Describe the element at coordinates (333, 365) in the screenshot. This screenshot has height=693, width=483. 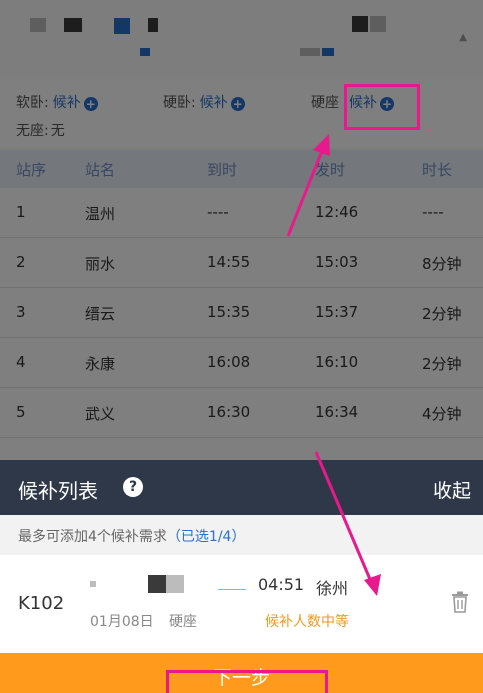
I see `tutorial-arrows` at that location.